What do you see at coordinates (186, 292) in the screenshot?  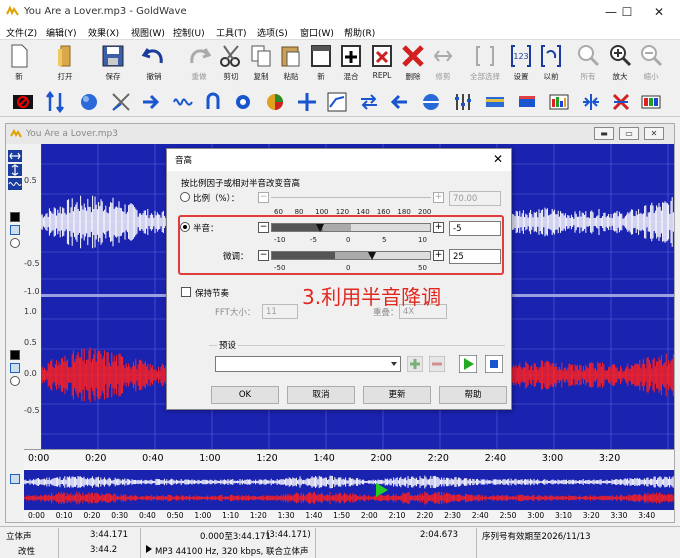 I see `keep-tempo-checkbox` at bounding box center [186, 292].